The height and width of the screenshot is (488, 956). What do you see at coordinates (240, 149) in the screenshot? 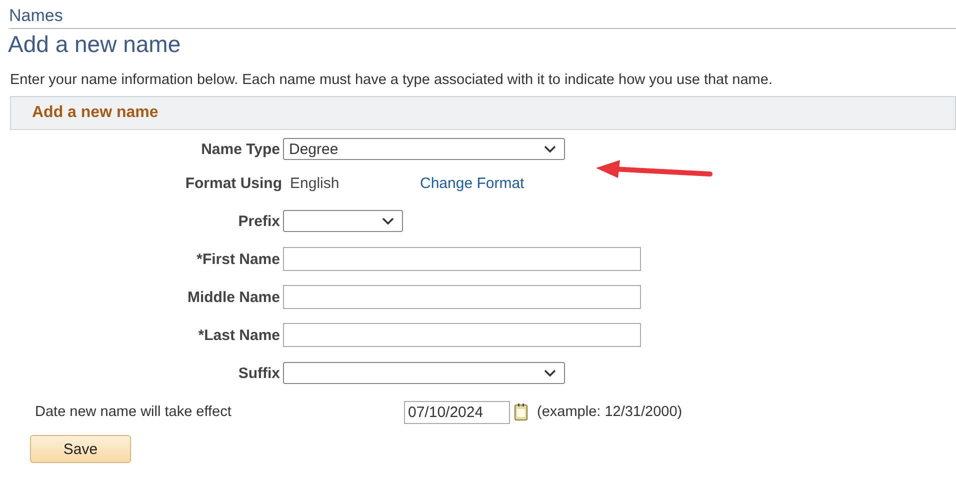
I see `field-label: Name Type` at bounding box center [240, 149].